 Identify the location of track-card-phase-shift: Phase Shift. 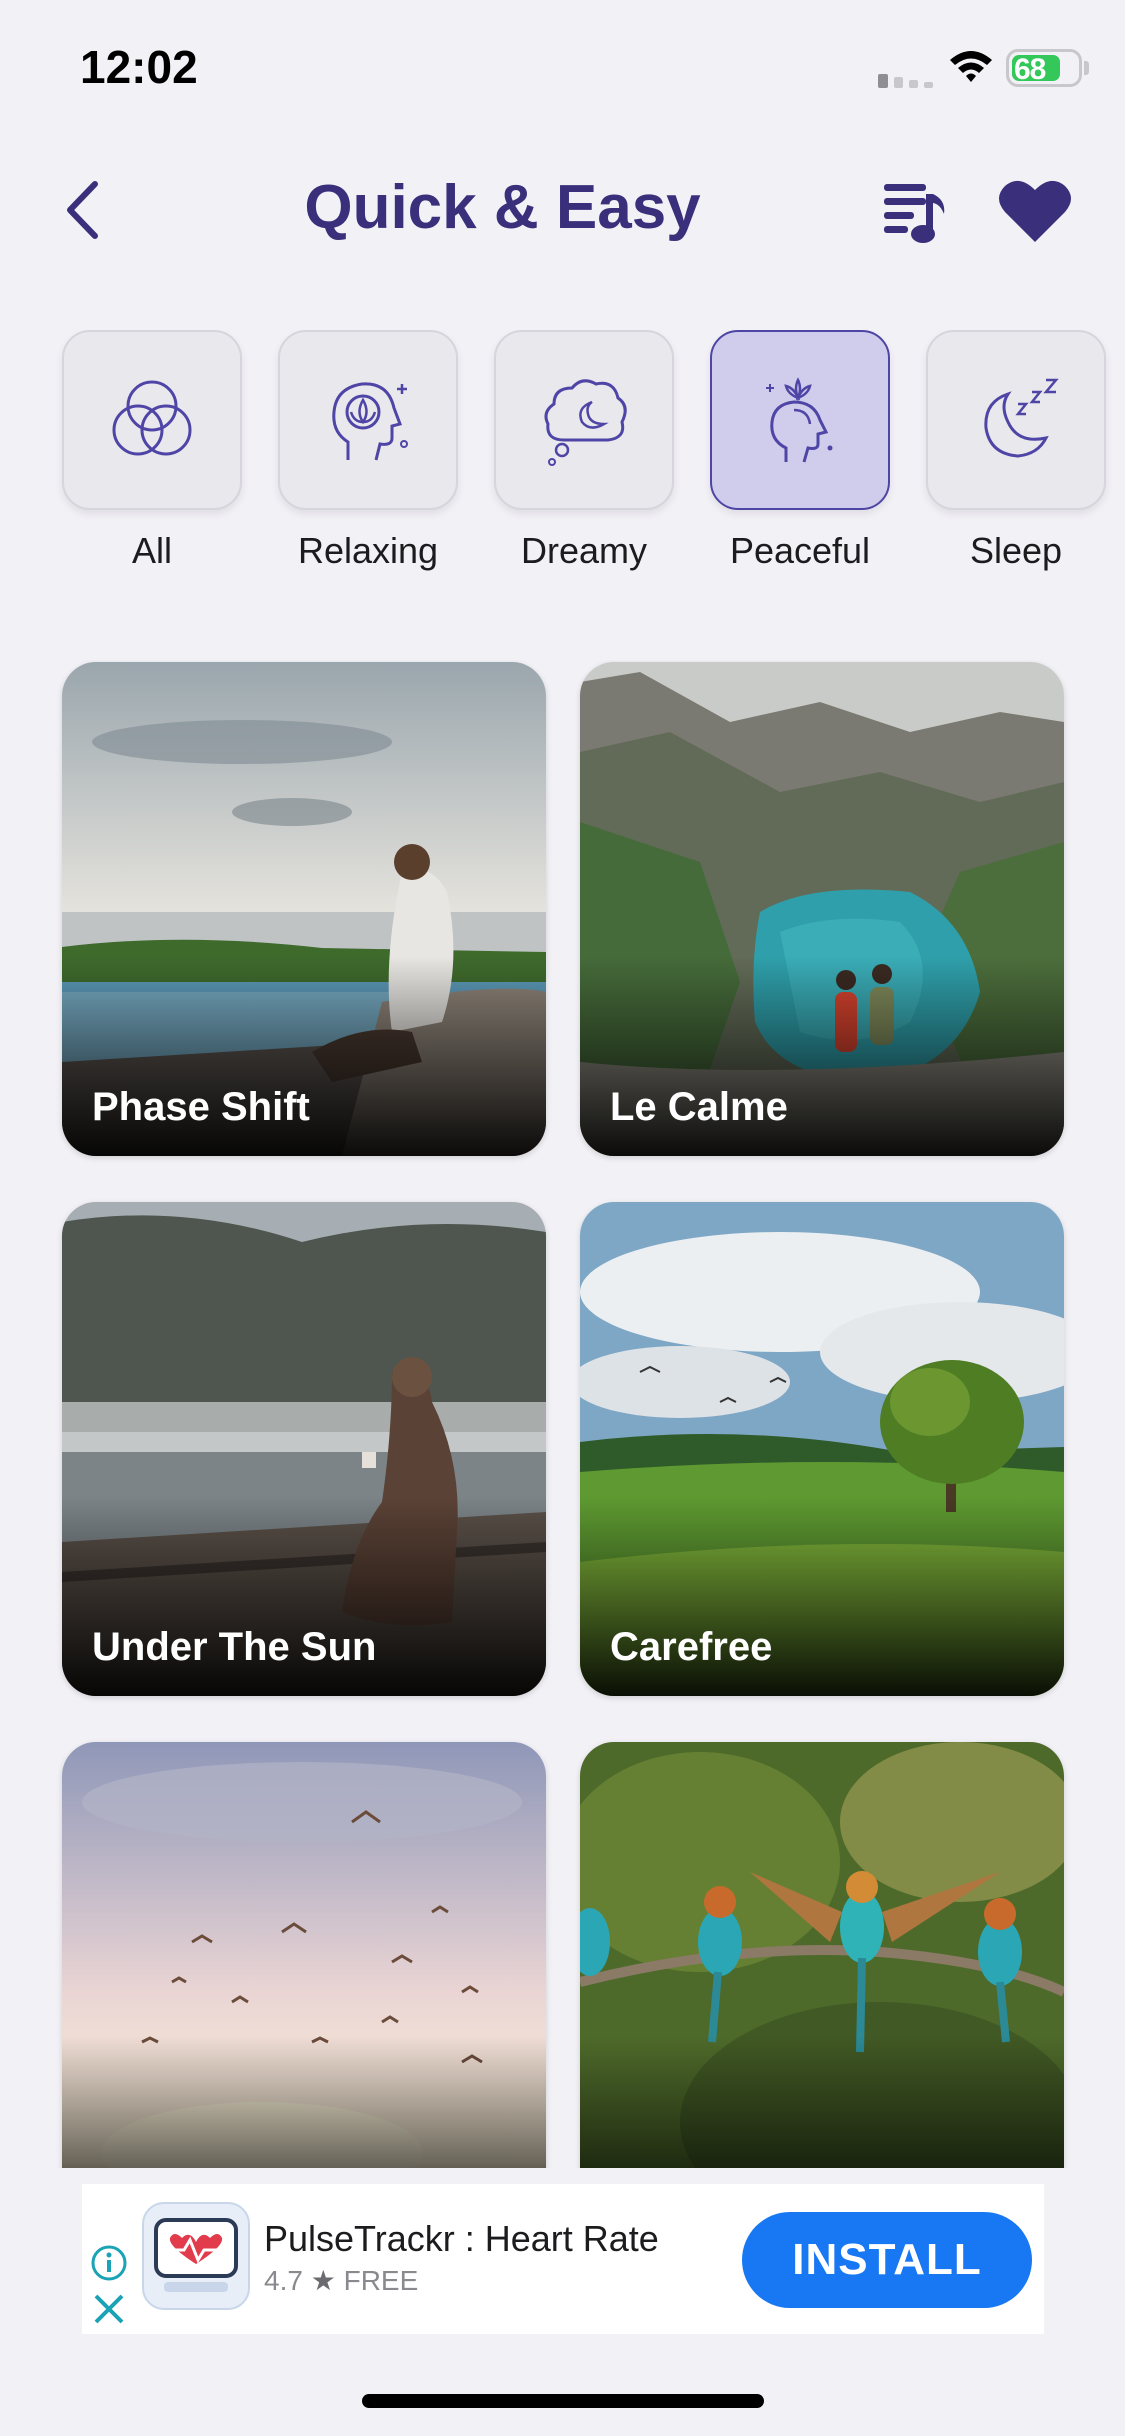
(304, 909).